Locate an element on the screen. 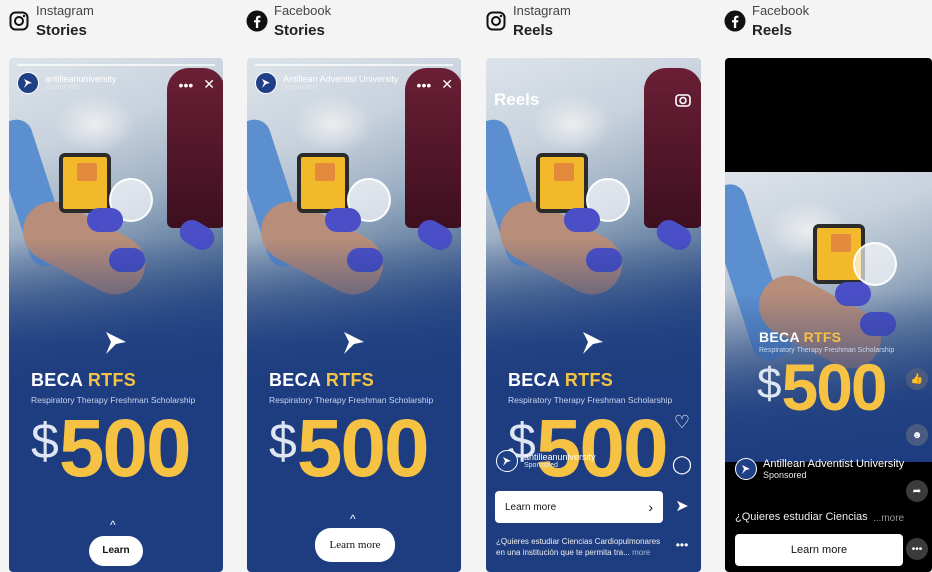 The height and width of the screenshot is (572, 932). column-header-instagram-stories: Instagram Stories is located at coordinates (51, 25).